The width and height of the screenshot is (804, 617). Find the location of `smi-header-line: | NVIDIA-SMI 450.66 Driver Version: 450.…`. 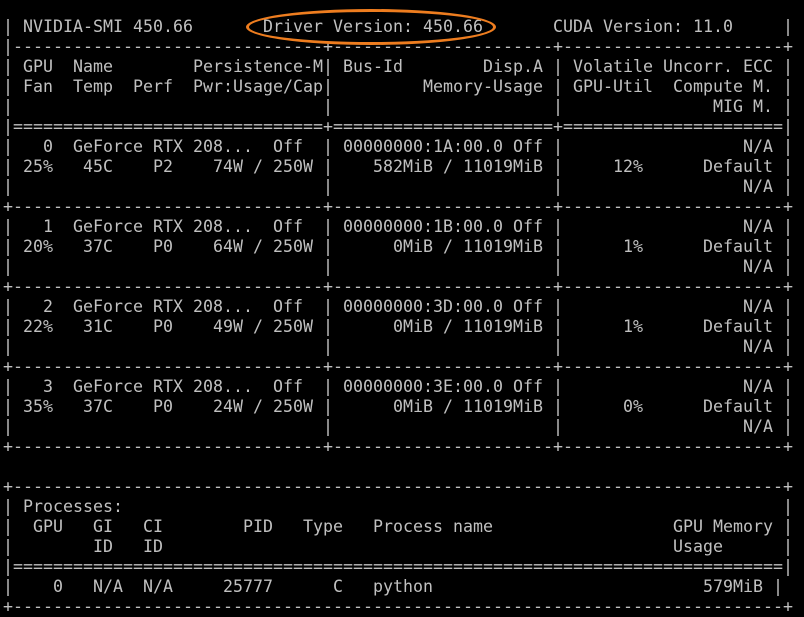

smi-header-line: | NVIDIA-SMI 450.66 Driver Version: 450.… is located at coordinates (398, 26).